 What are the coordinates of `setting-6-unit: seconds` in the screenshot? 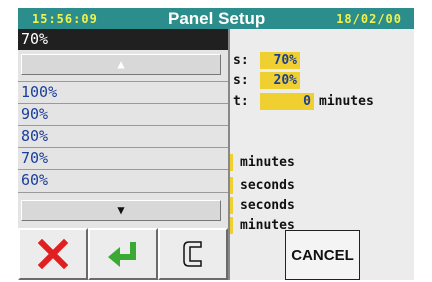 It's located at (267, 205).